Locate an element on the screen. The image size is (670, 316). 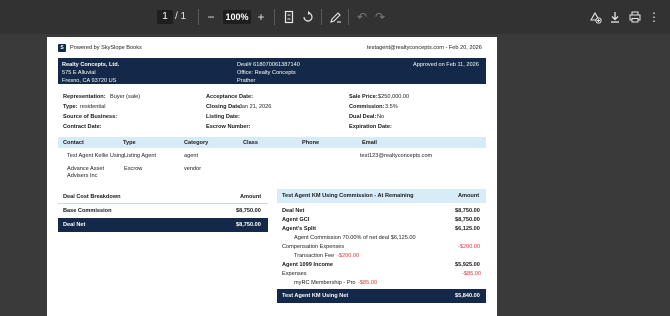
escrow-number-label: Escrow Number: is located at coordinates (228, 127).